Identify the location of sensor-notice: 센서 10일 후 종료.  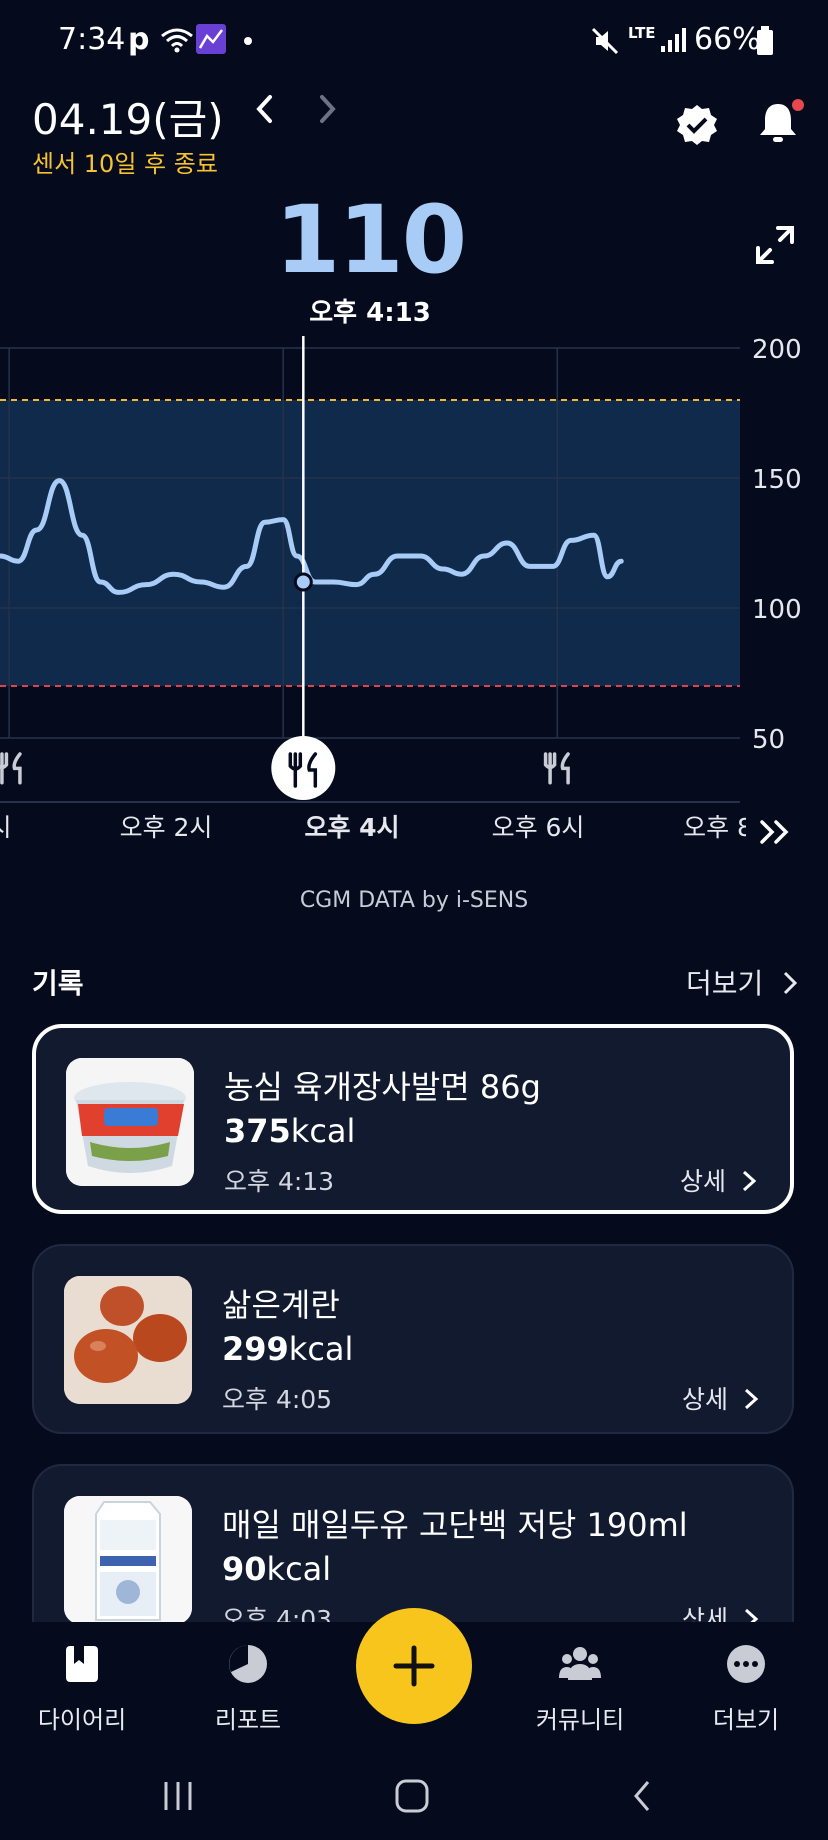
(125, 164).